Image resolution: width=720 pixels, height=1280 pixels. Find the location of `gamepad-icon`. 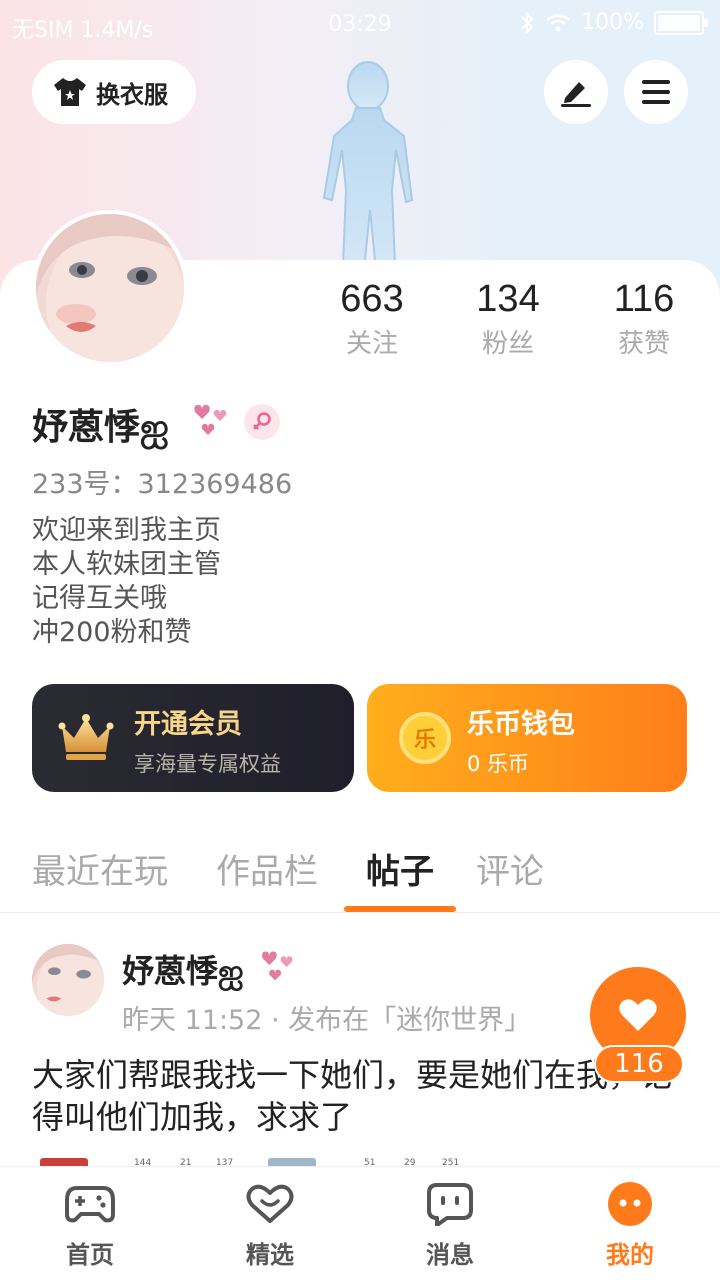

gamepad-icon is located at coordinates (90, 1204).